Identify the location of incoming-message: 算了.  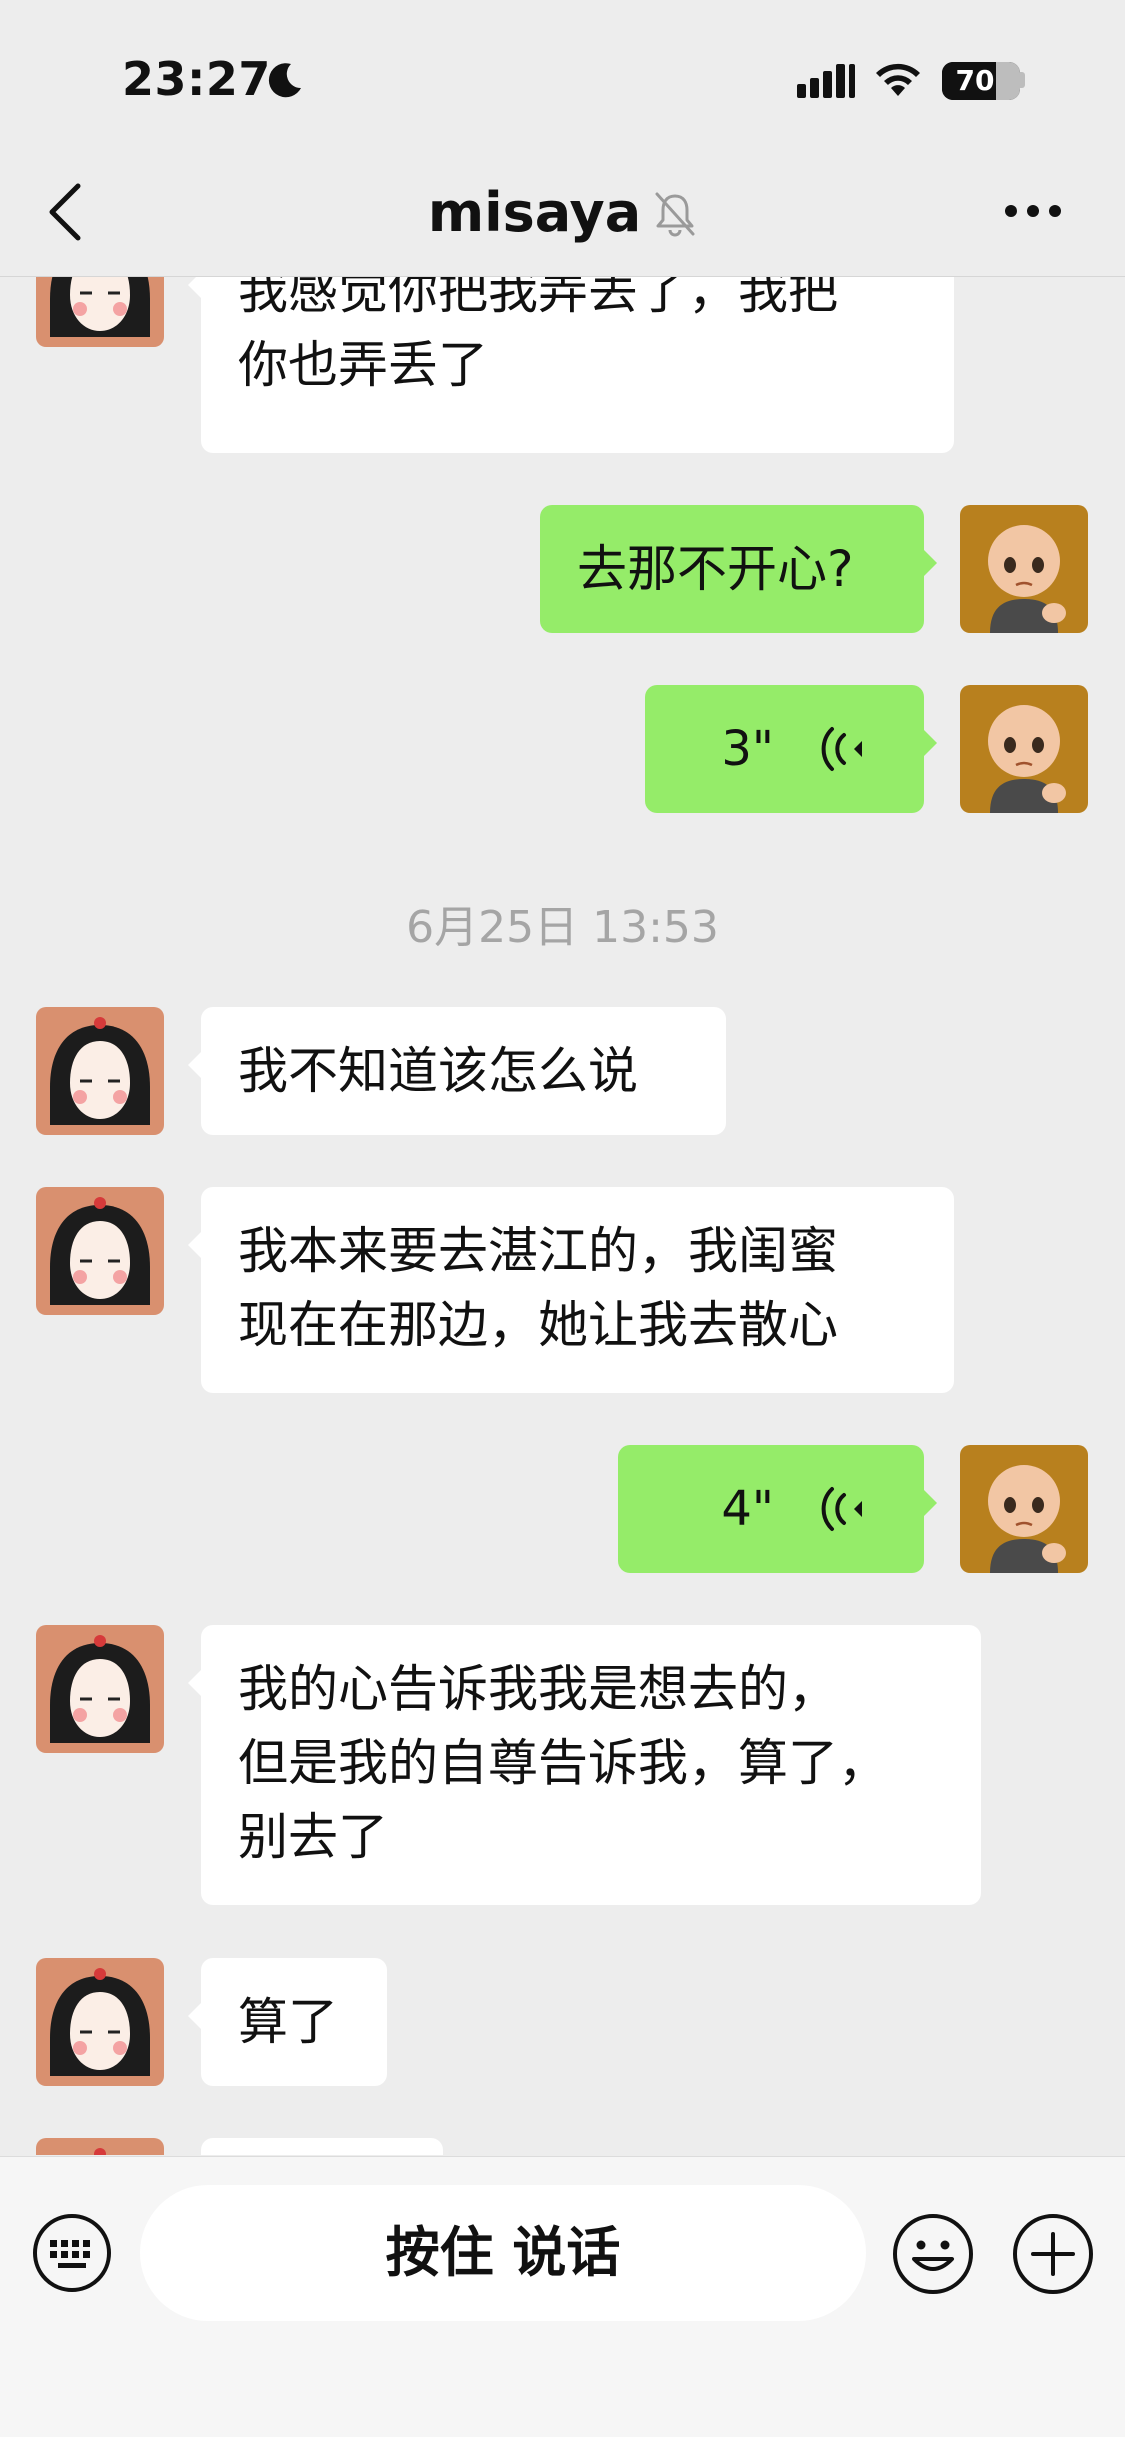
(287, 2022).